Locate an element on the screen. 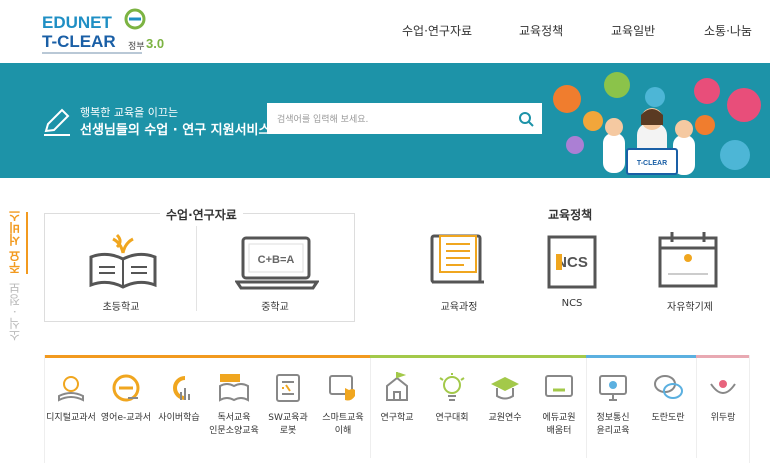 The width and height of the screenshot is (770, 463). board-formula: C+B=A is located at coordinates (276, 260).